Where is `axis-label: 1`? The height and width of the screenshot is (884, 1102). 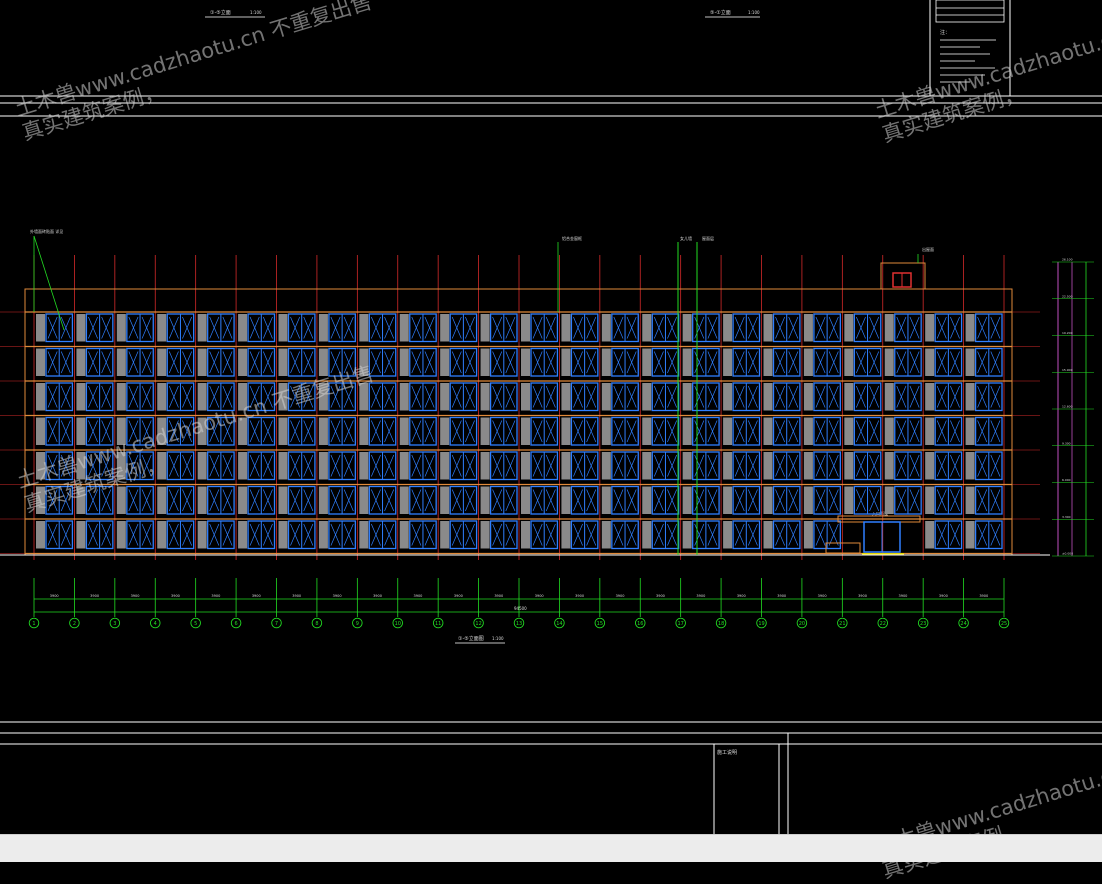 axis-label: 1 is located at coordinates (33, 624).